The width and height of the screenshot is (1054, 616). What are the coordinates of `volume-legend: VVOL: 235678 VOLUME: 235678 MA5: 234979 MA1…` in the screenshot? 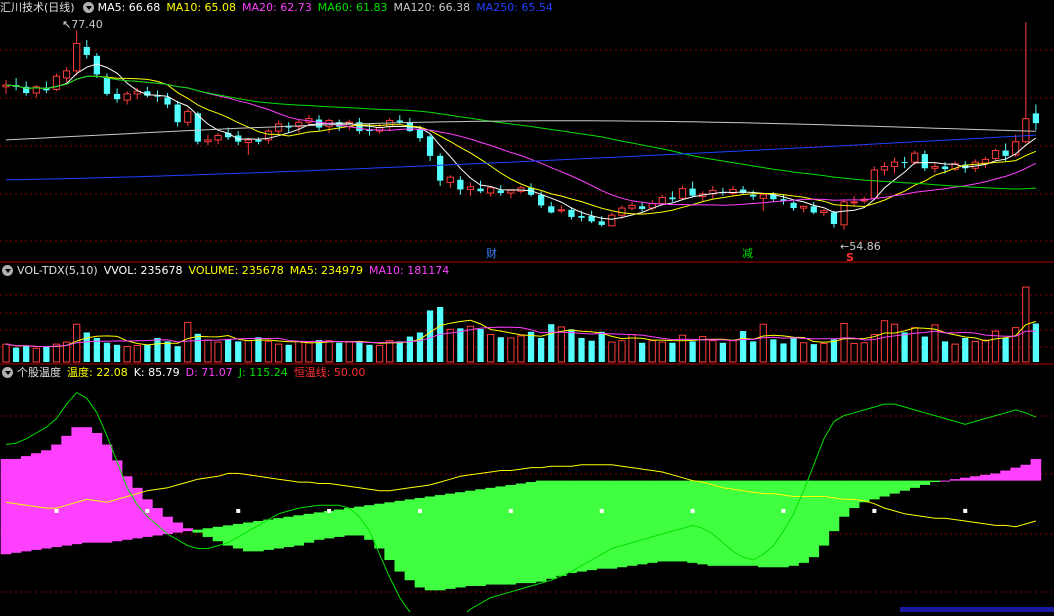 It's located at (280, 270).